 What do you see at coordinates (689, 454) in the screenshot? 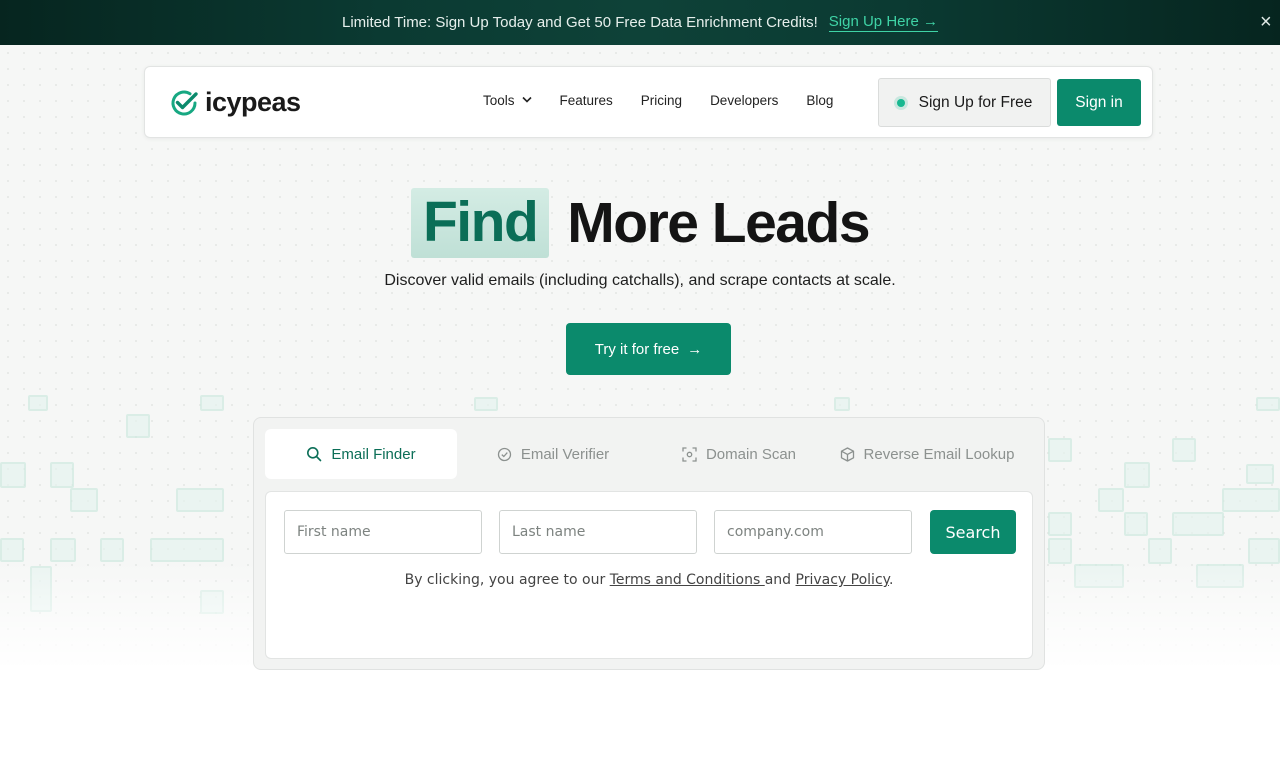
I see `scan-icon` at bounding box center [689, 454].